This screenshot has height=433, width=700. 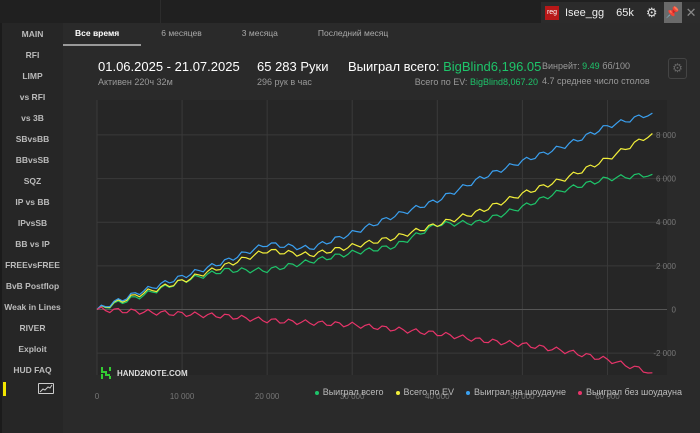 What do you see at coordinates (182, 396) in the screenshot?
I see `x-tick-label: 10 000` at bounding box center [182, 396].